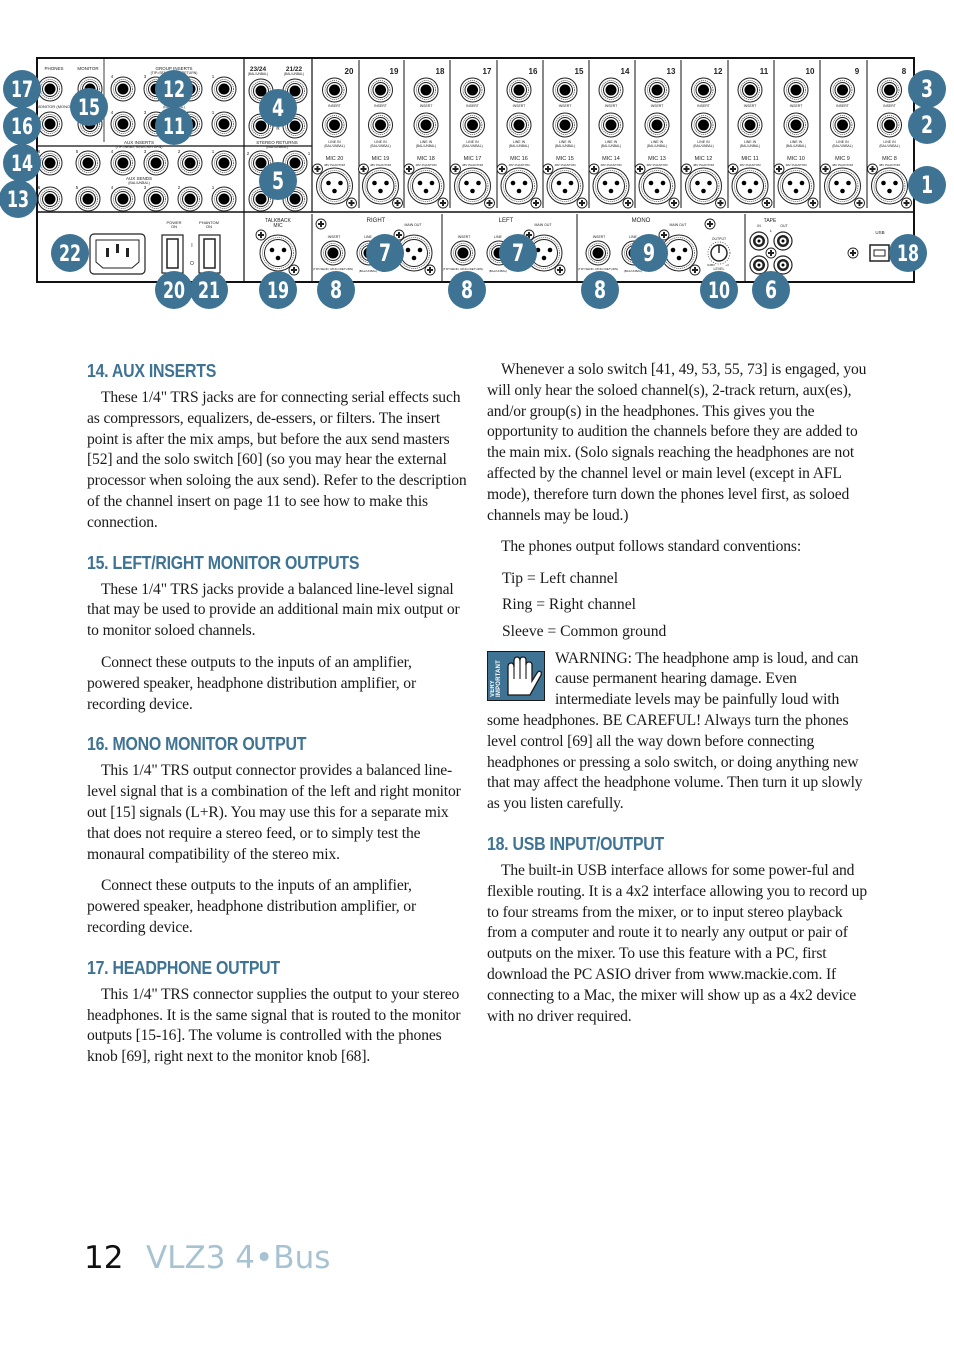 The width and height of the screenshot is (954, 1350). I want to click on power-switch, so click(172, 254).